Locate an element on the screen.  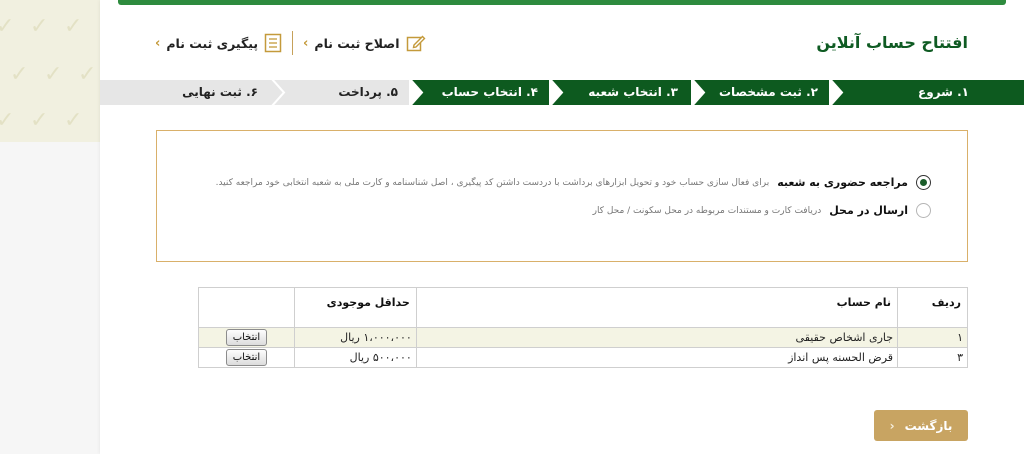
step-payment: ۵. پرداخت is located at coordinates (368, 92).